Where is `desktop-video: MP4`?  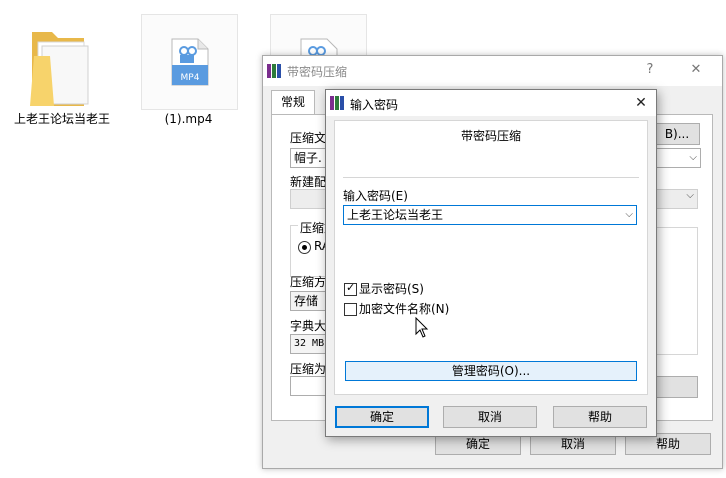 desktop-video: MP4 is located at coordinates (189, 62).